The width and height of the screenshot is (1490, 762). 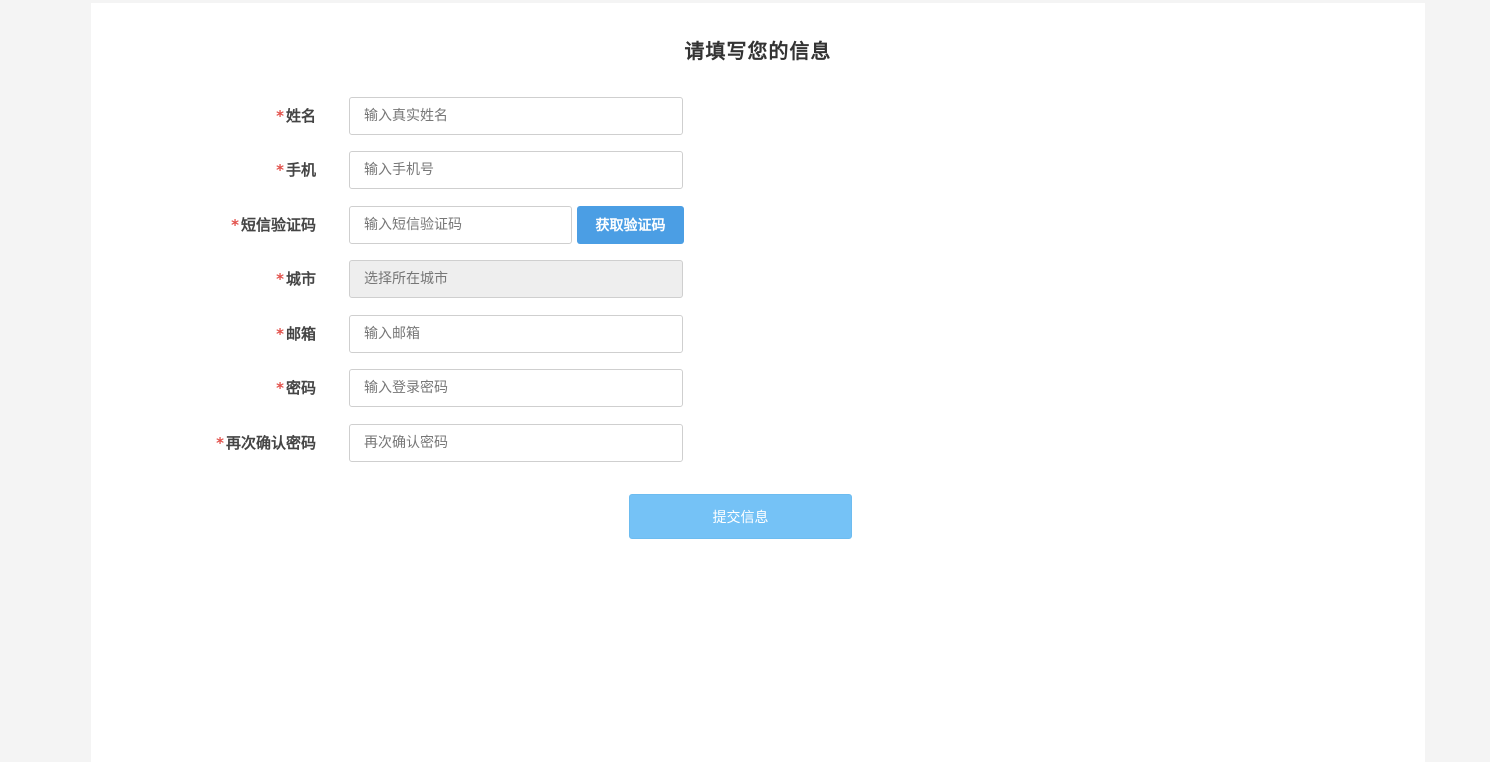 I want to click on form-row-password: * 密码, so click(x=441, y=388).